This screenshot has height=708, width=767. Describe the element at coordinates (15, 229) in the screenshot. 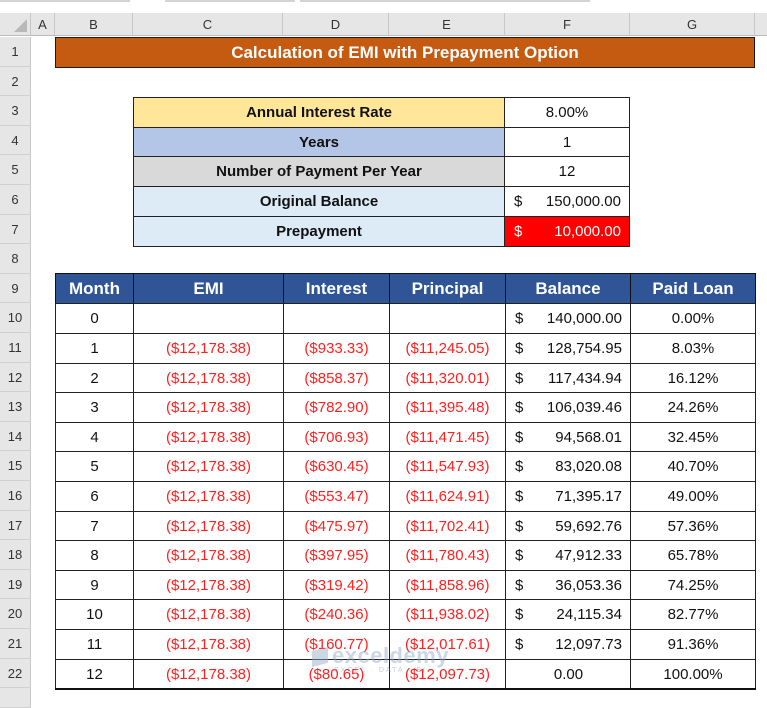

I see `row-header-7: 7` at that location.